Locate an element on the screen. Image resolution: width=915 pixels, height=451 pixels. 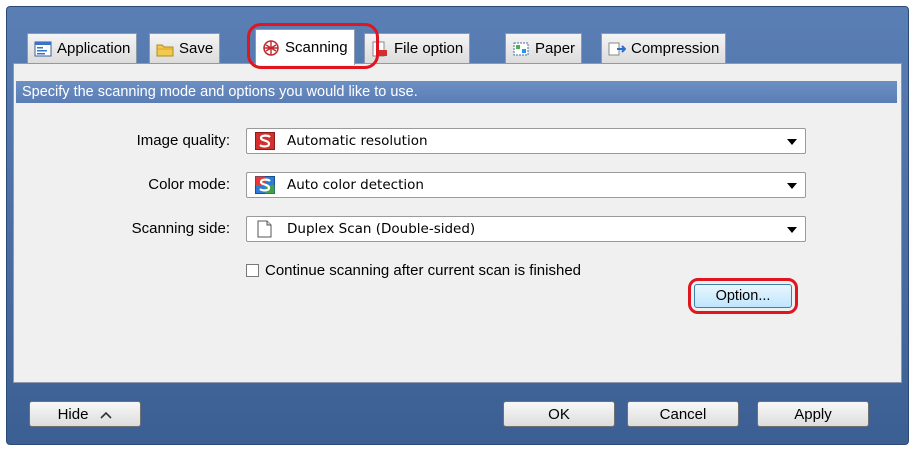
tab-scanning-label: Scanning is located at coordinates (316, 47).